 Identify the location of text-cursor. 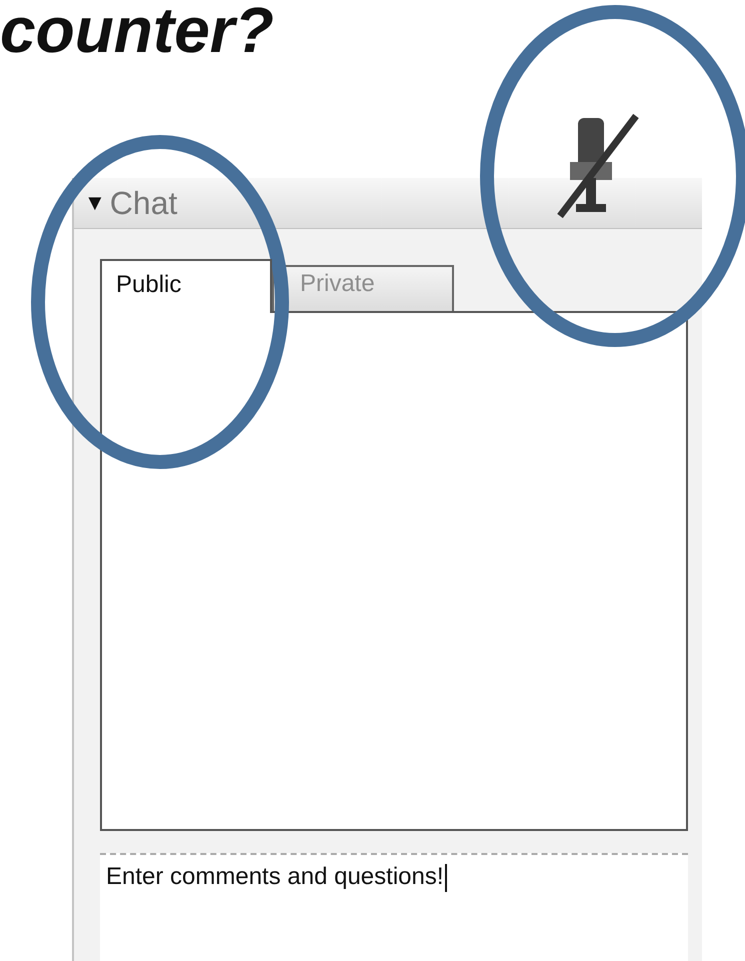
(445, 878).